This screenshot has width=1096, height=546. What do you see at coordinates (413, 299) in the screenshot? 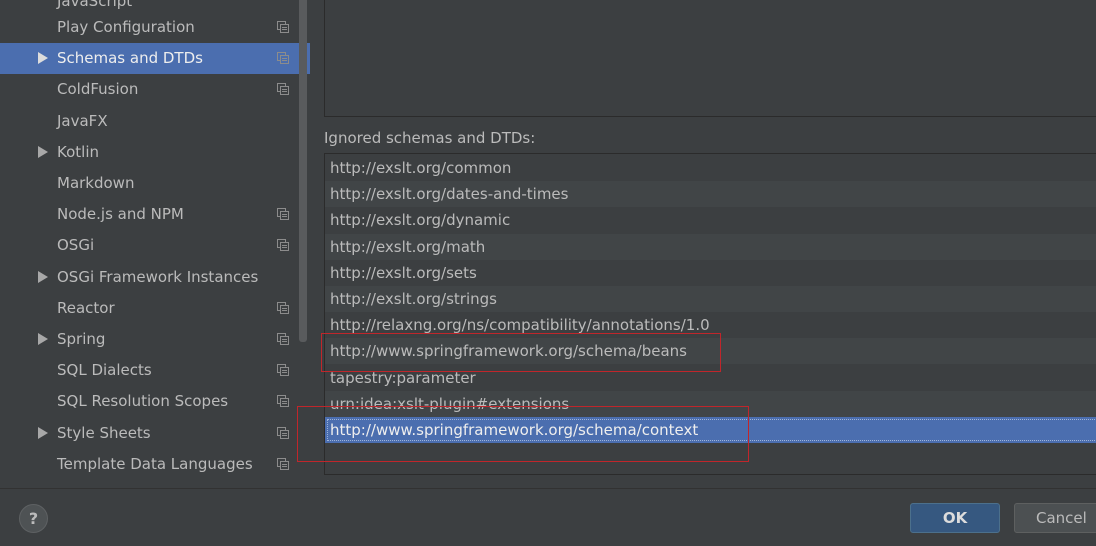
I see `ignored-schema-url: http://exslt.org/strings` at bounding box center [413, 299].